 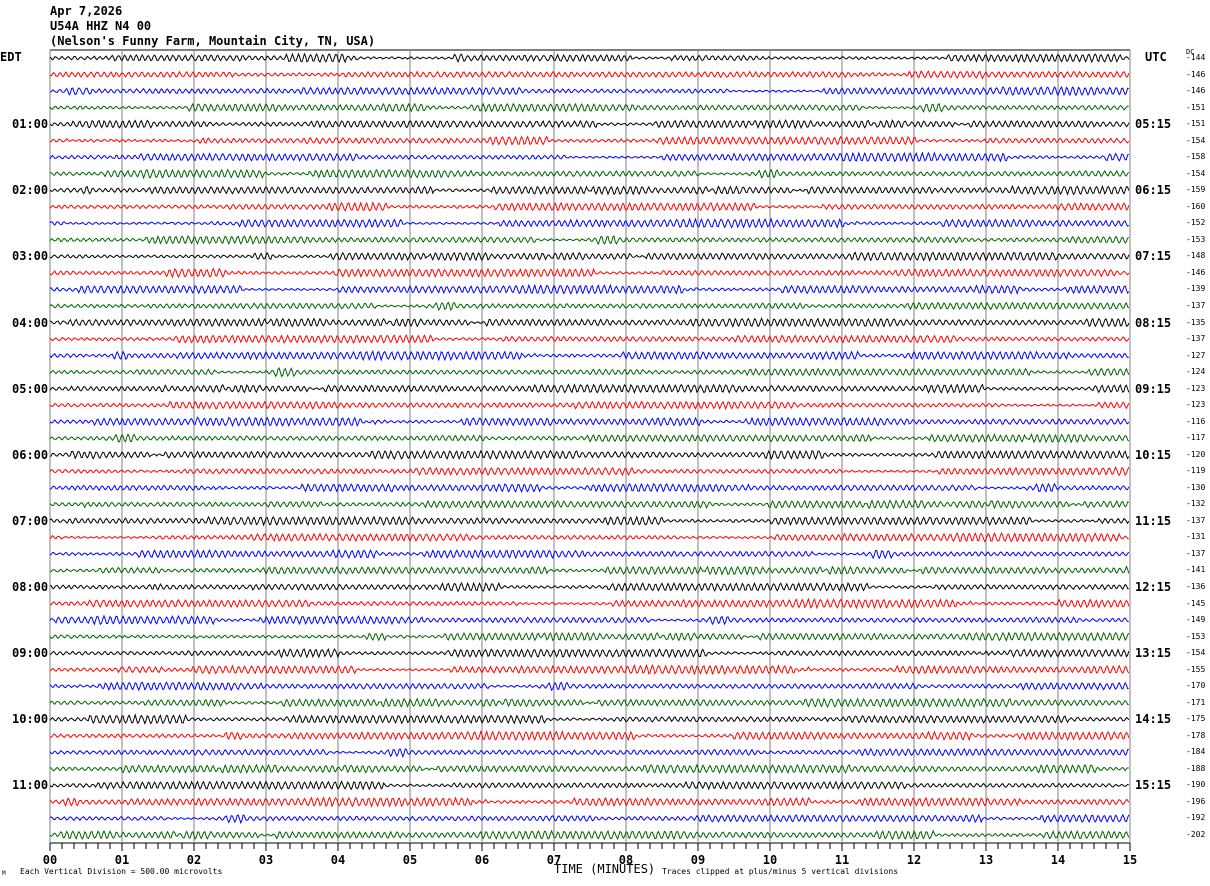 I want to click on dc-offset-label: -196, so click(x=1196, y=801).